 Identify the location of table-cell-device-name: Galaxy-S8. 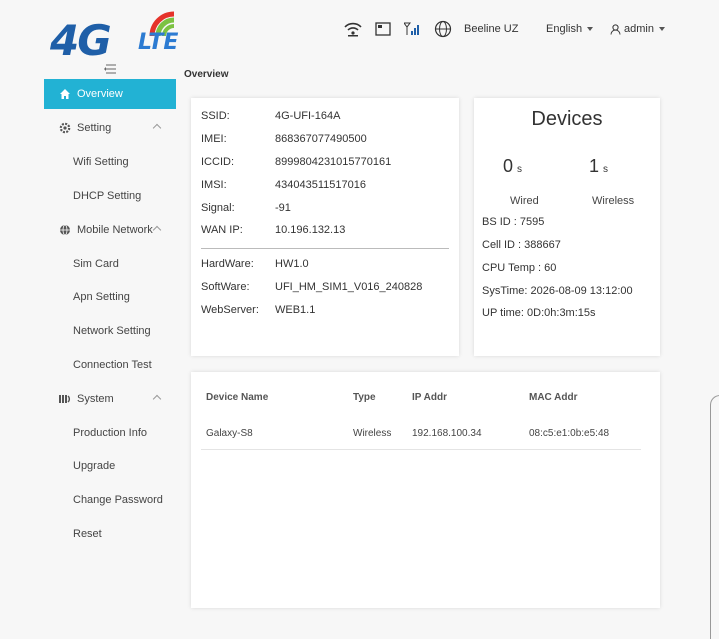
(229, 433).